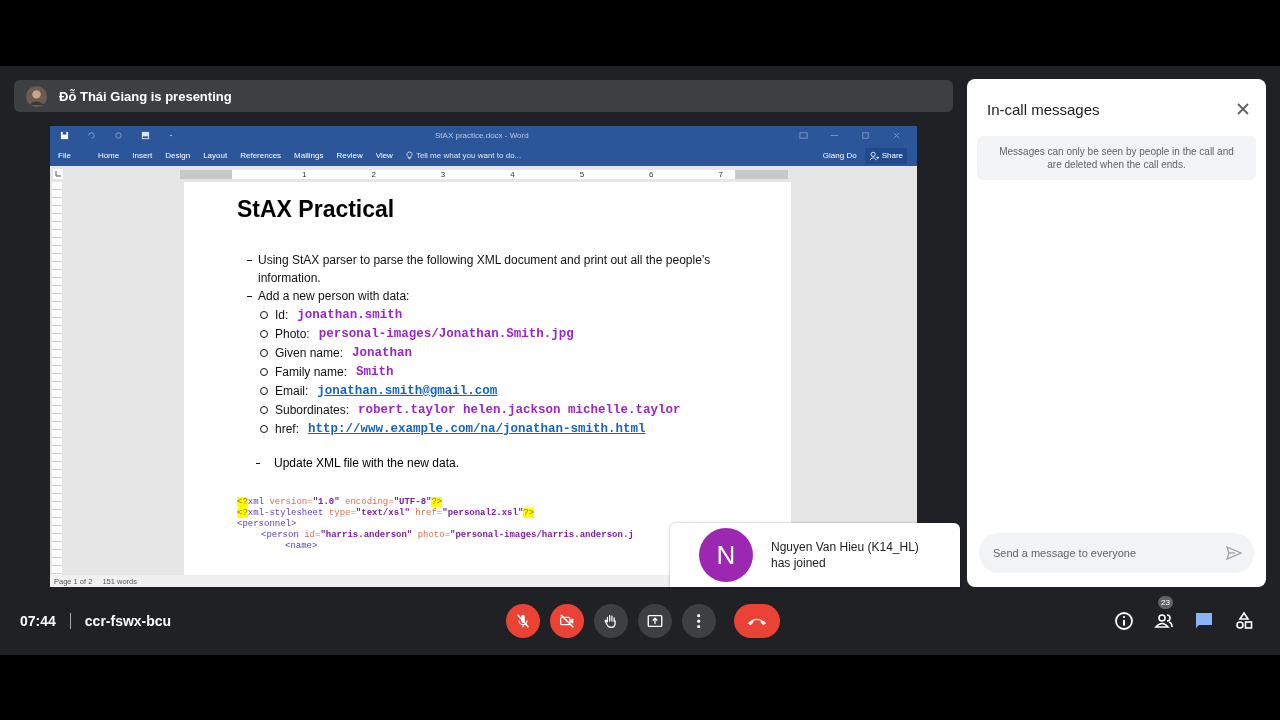 Image resolution: width=1280 pixels, height=720 pixels. I want to click on ruler-number: 6, so click(652, 174).